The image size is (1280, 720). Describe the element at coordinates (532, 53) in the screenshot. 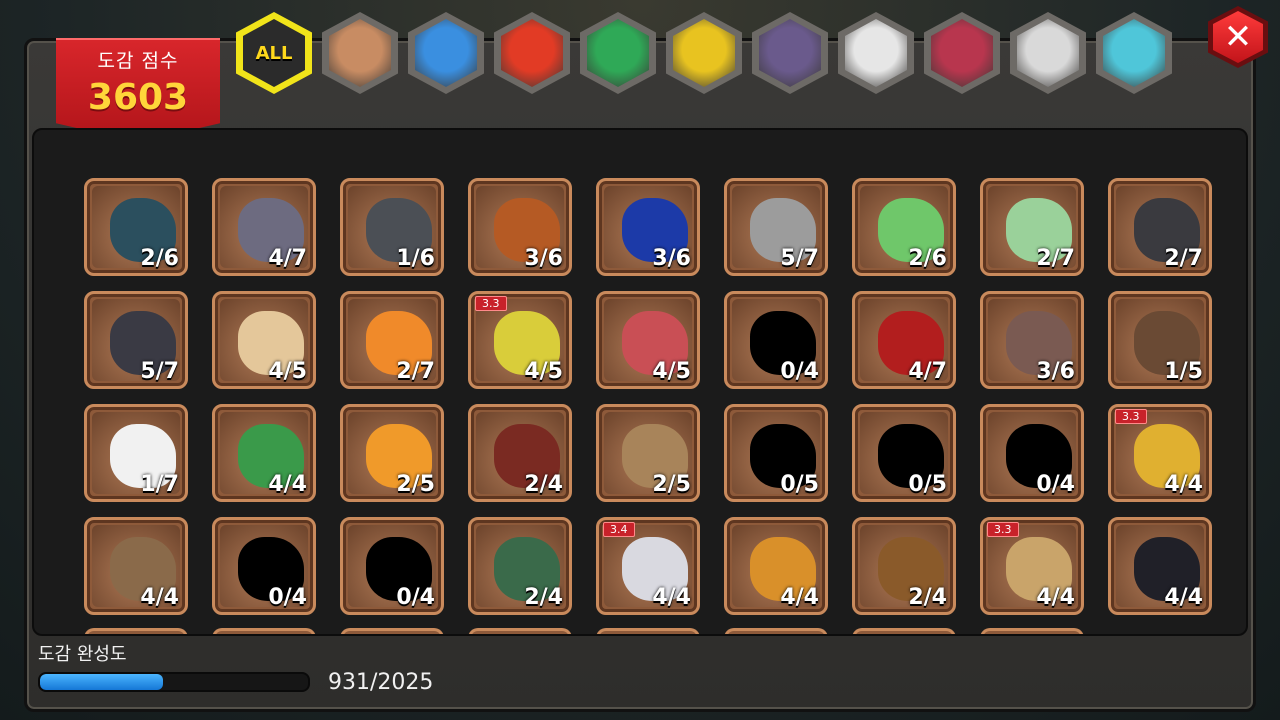

I see `fire-element-icon` at that location.